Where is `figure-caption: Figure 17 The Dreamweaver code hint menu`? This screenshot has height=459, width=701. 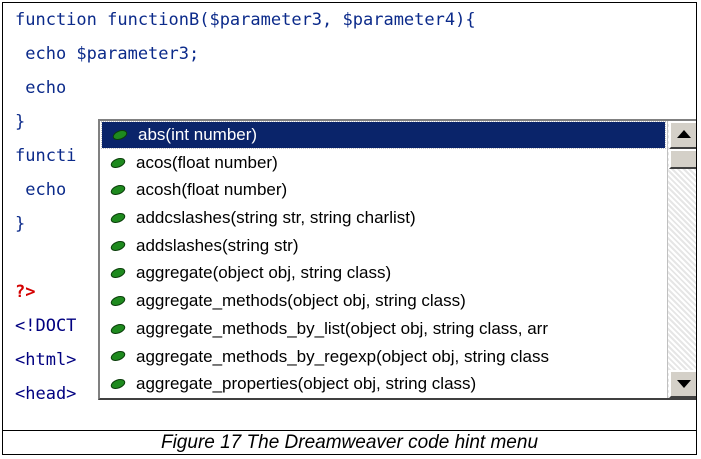
figure-caption: Figure 17 The Dreamweaver code hint menu is located at coordinates (349, 442).